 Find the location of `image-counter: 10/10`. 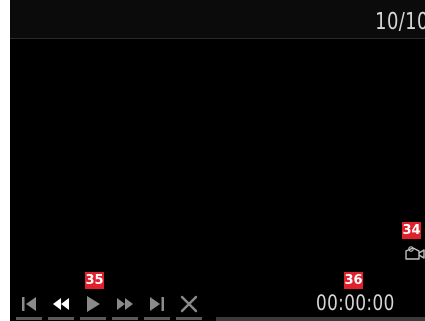

image-counter: 10/10 is located at coordinates (400, 22).